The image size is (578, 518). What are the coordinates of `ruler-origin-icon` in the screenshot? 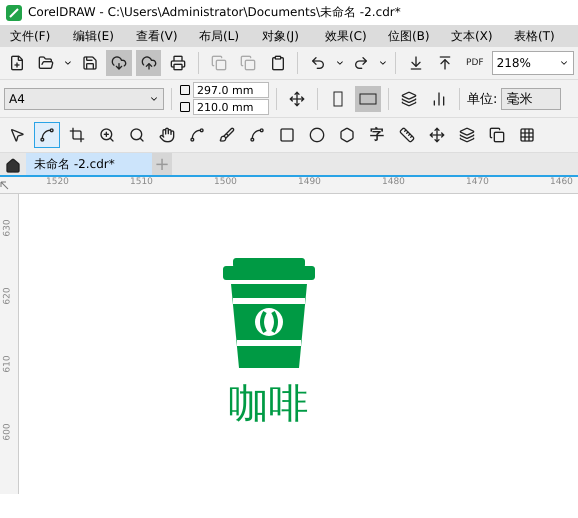 It's located at (4, 185).